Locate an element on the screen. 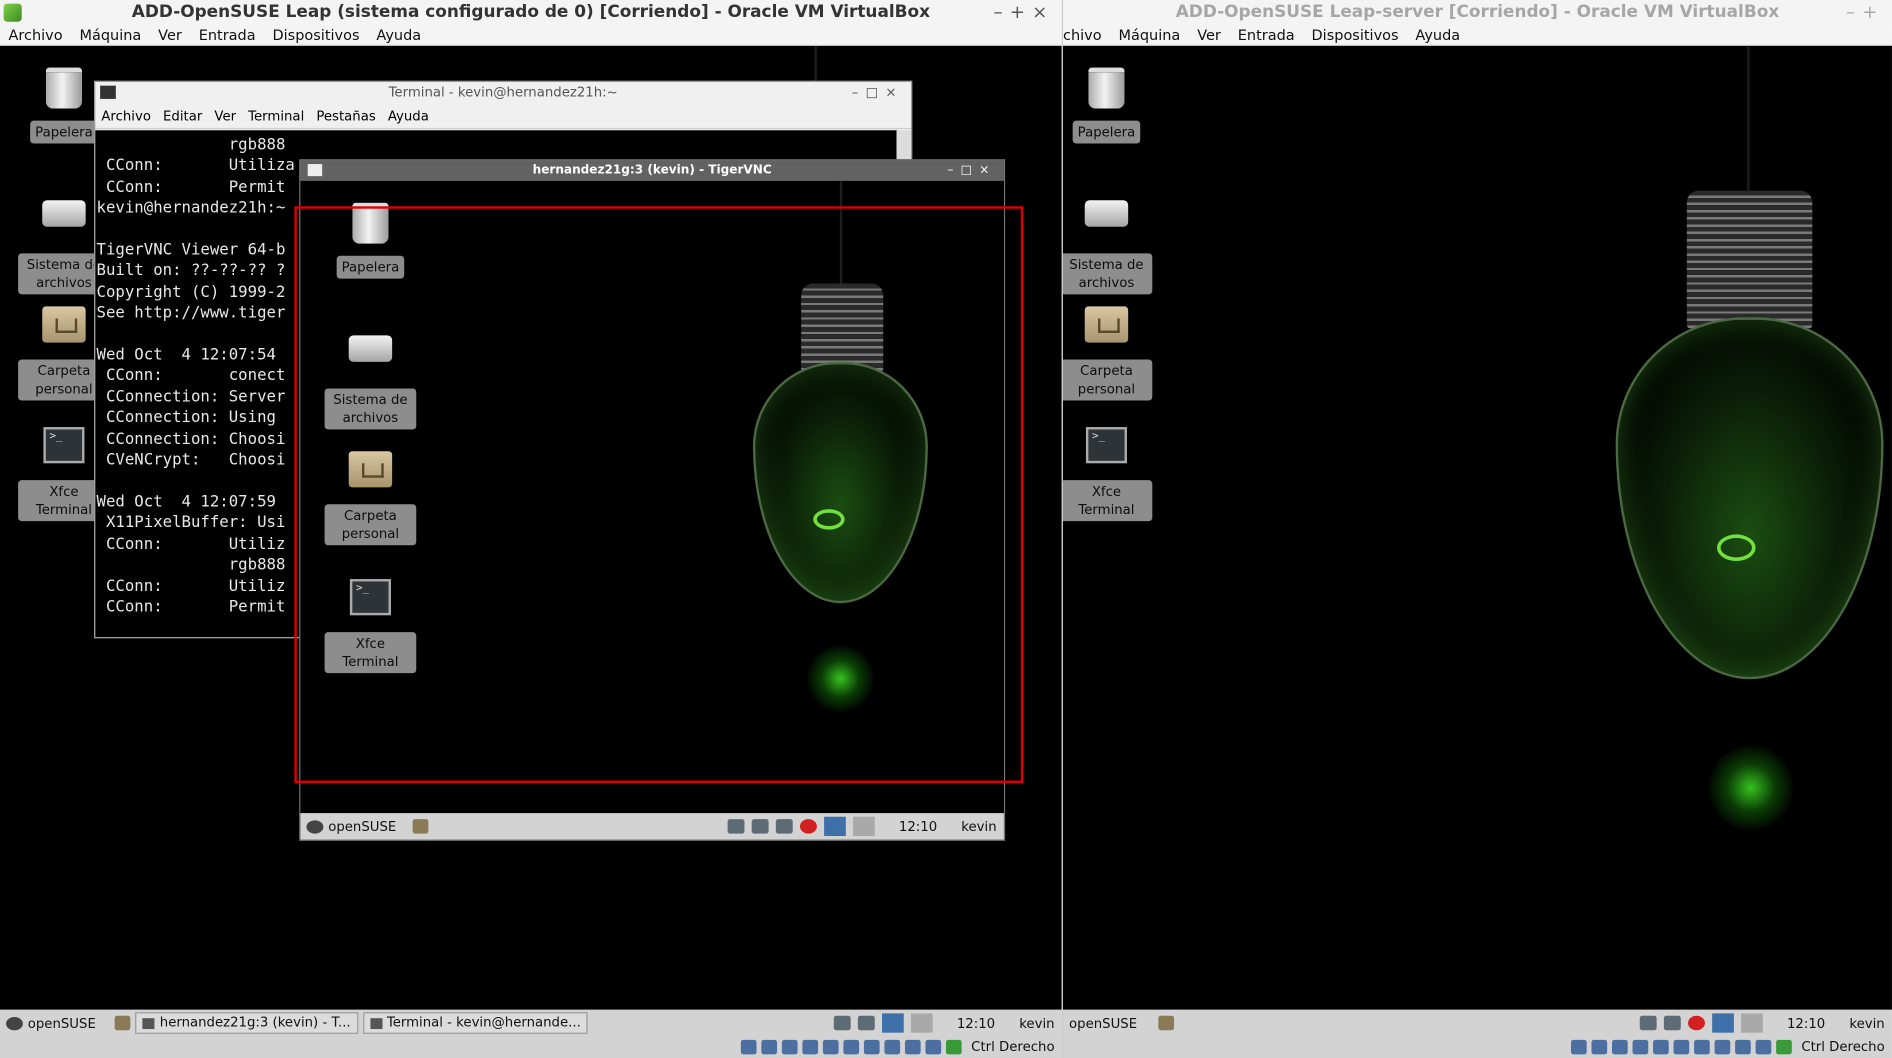 This screenshot has width=1892, height=1058. window-controls: –+ is located at coordinates (1865, 12).